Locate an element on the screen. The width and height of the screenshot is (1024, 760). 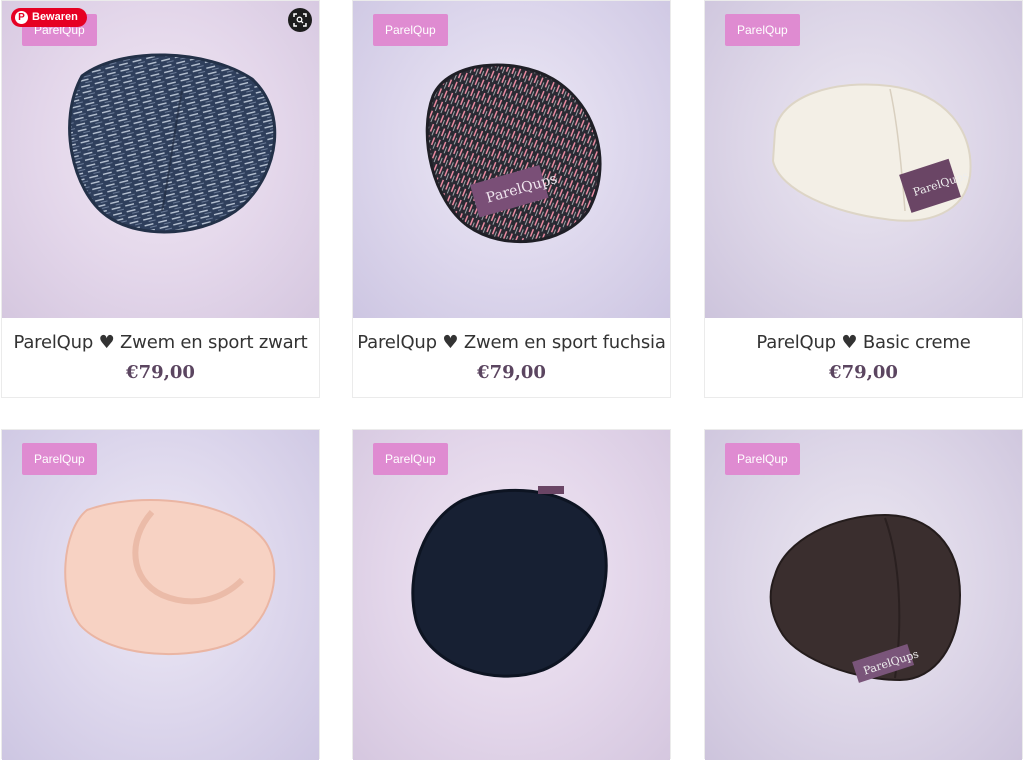
pinterest-save-button: P Bewaren is located at coordinates (49, 17).